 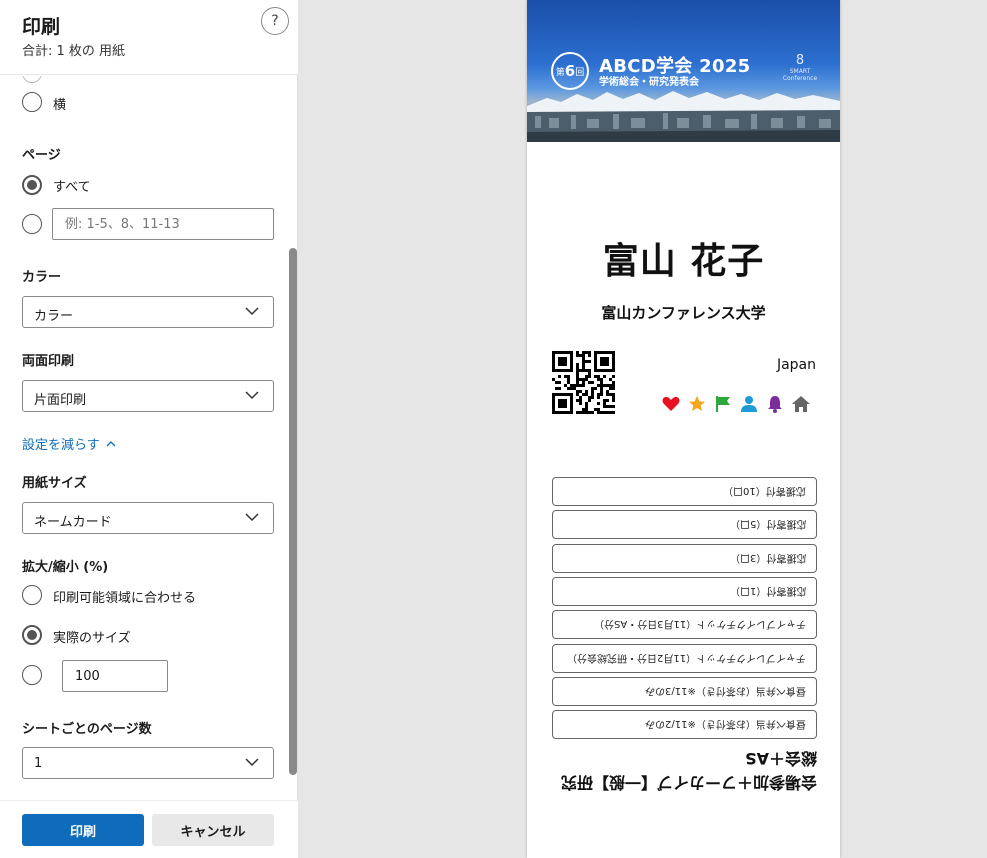 I want to click on fewer-settings-link: 設定を減らす, so click(x=69, y=443).